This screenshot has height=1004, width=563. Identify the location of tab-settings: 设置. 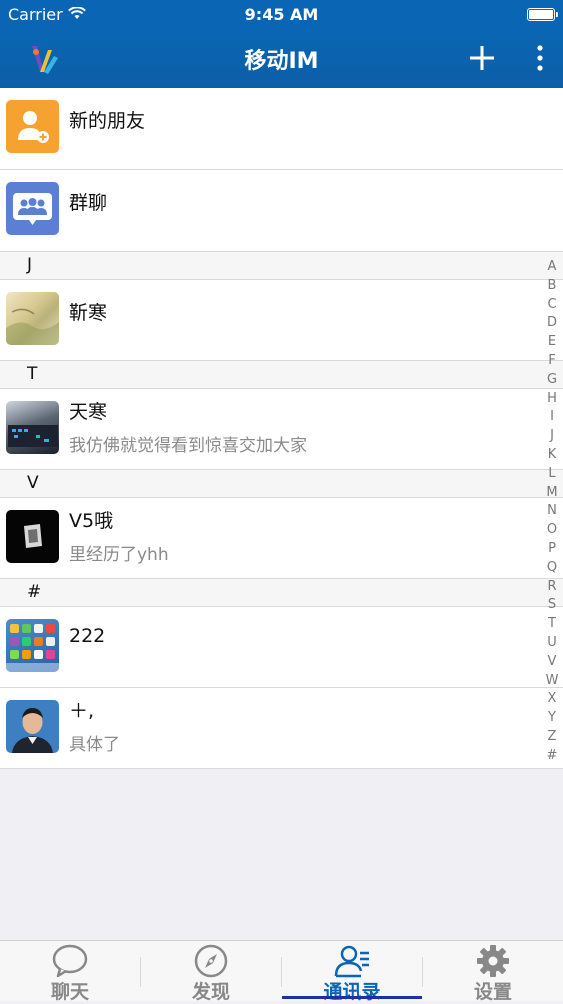
(493, 972).